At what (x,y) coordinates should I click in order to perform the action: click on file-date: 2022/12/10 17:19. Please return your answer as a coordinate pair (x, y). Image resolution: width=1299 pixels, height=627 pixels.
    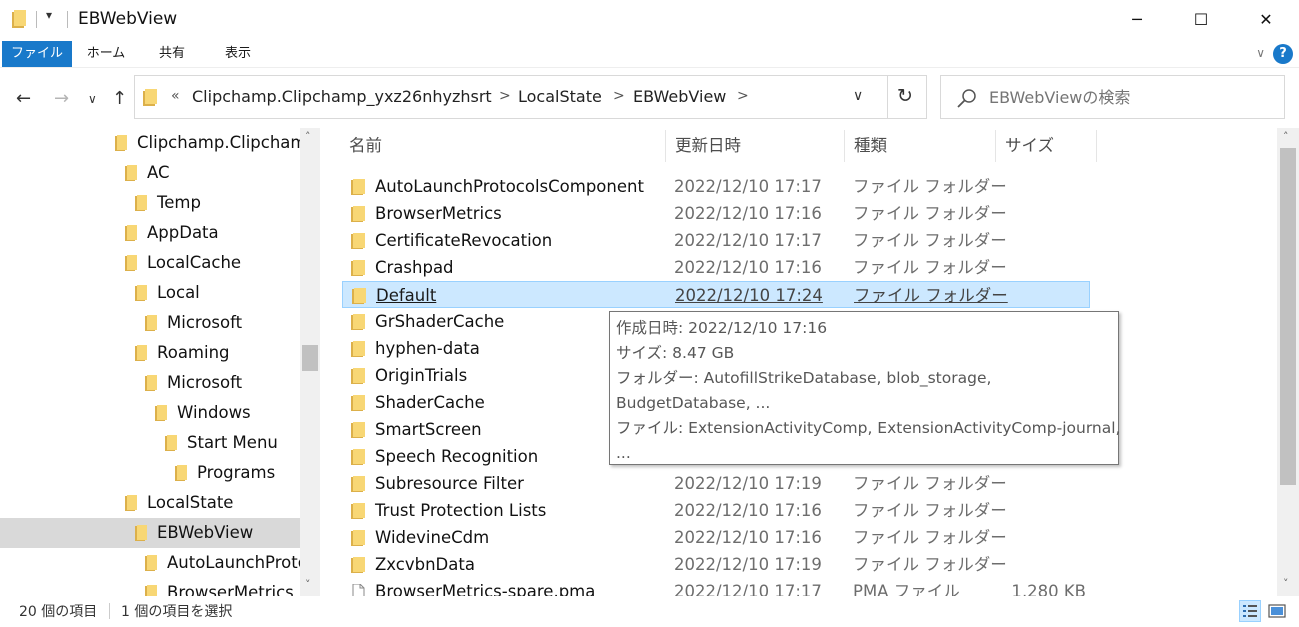
    Looking at the image, I should click on (748, 483).